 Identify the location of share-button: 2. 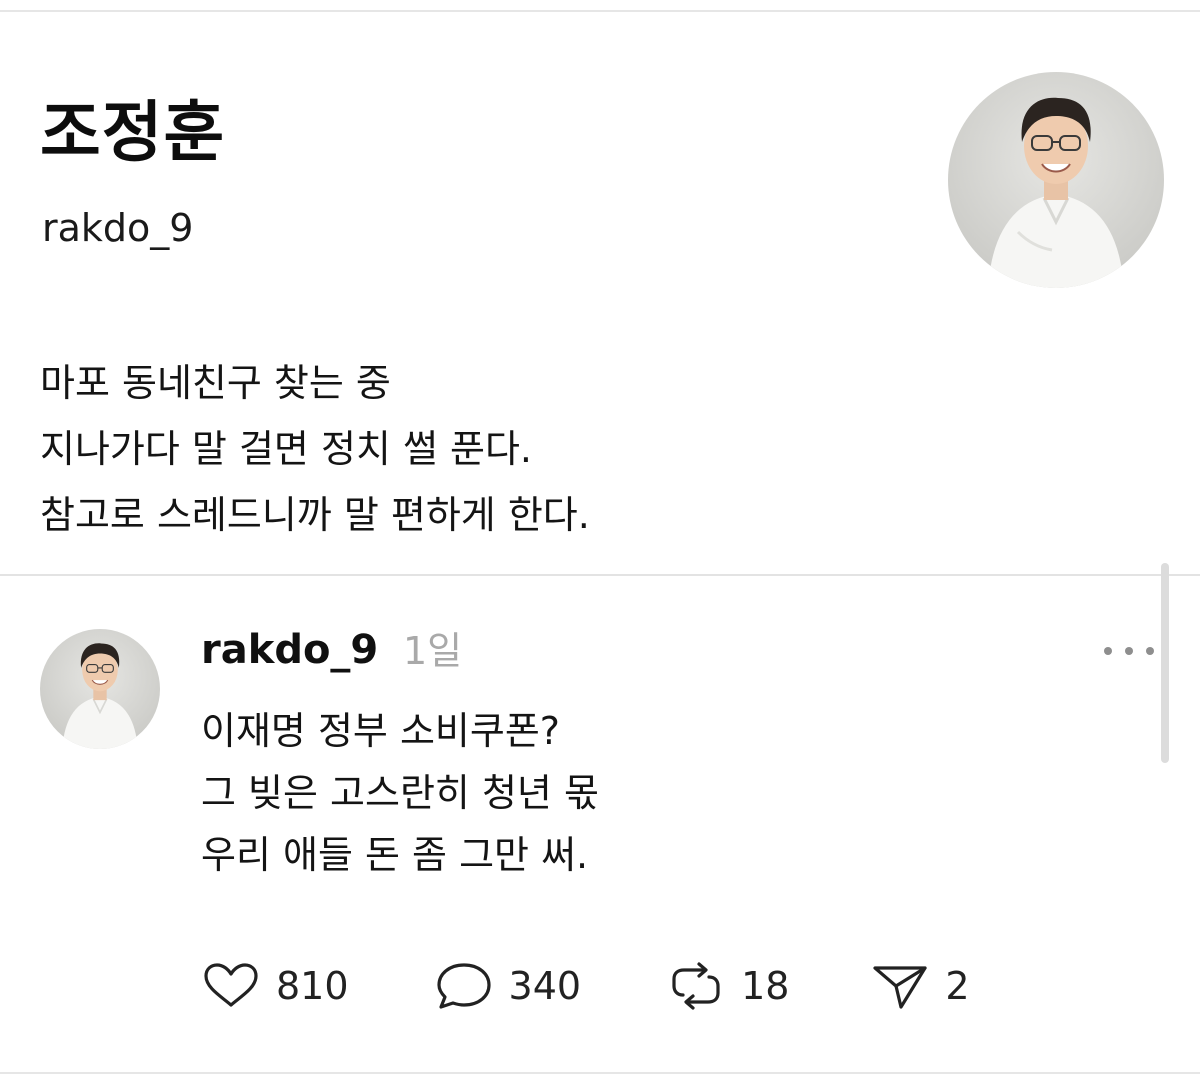
(919, 986).